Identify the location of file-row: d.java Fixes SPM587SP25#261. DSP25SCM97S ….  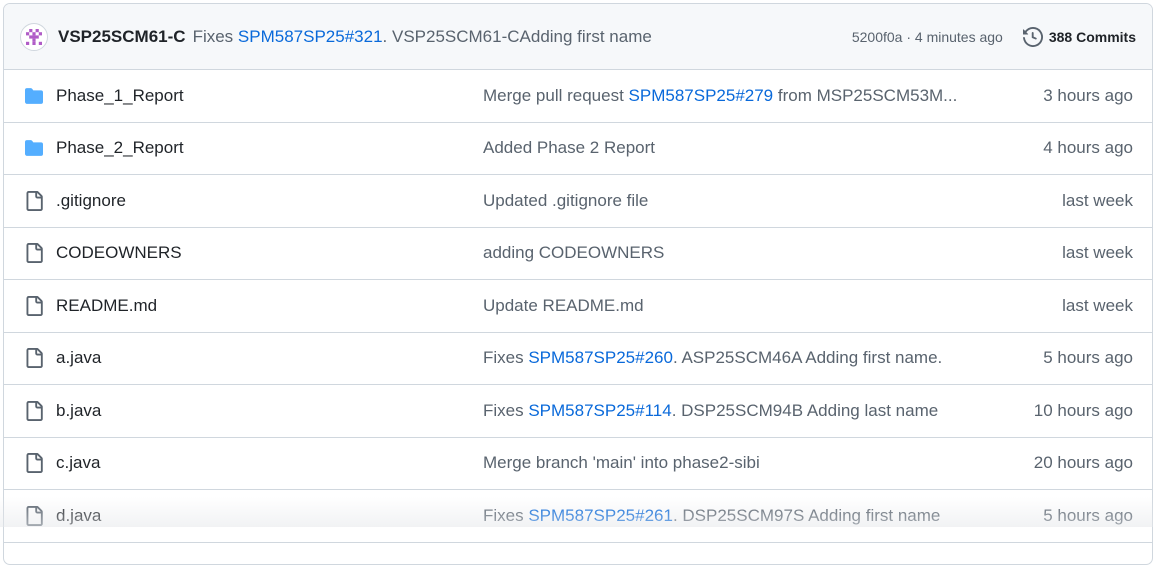
(578, 516).